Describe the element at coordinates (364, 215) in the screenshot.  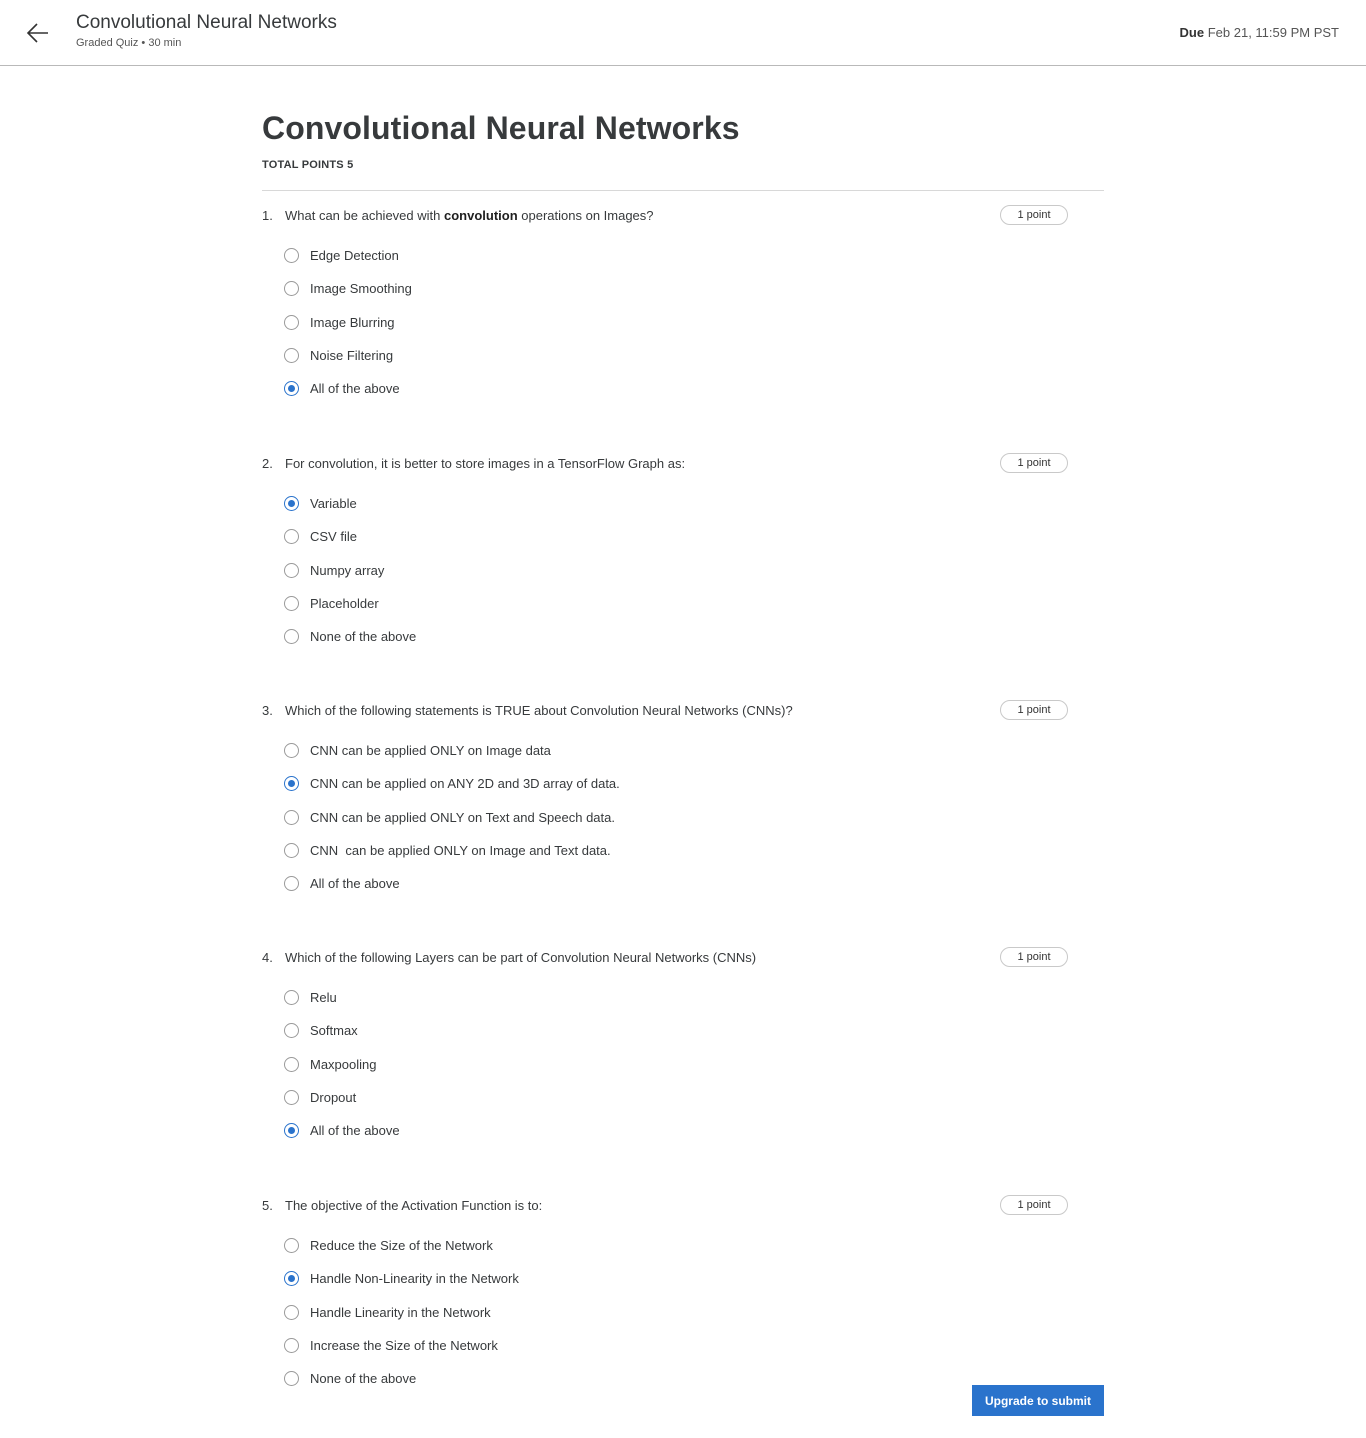
I see `question-text-part: What can be achieved with` at that location.